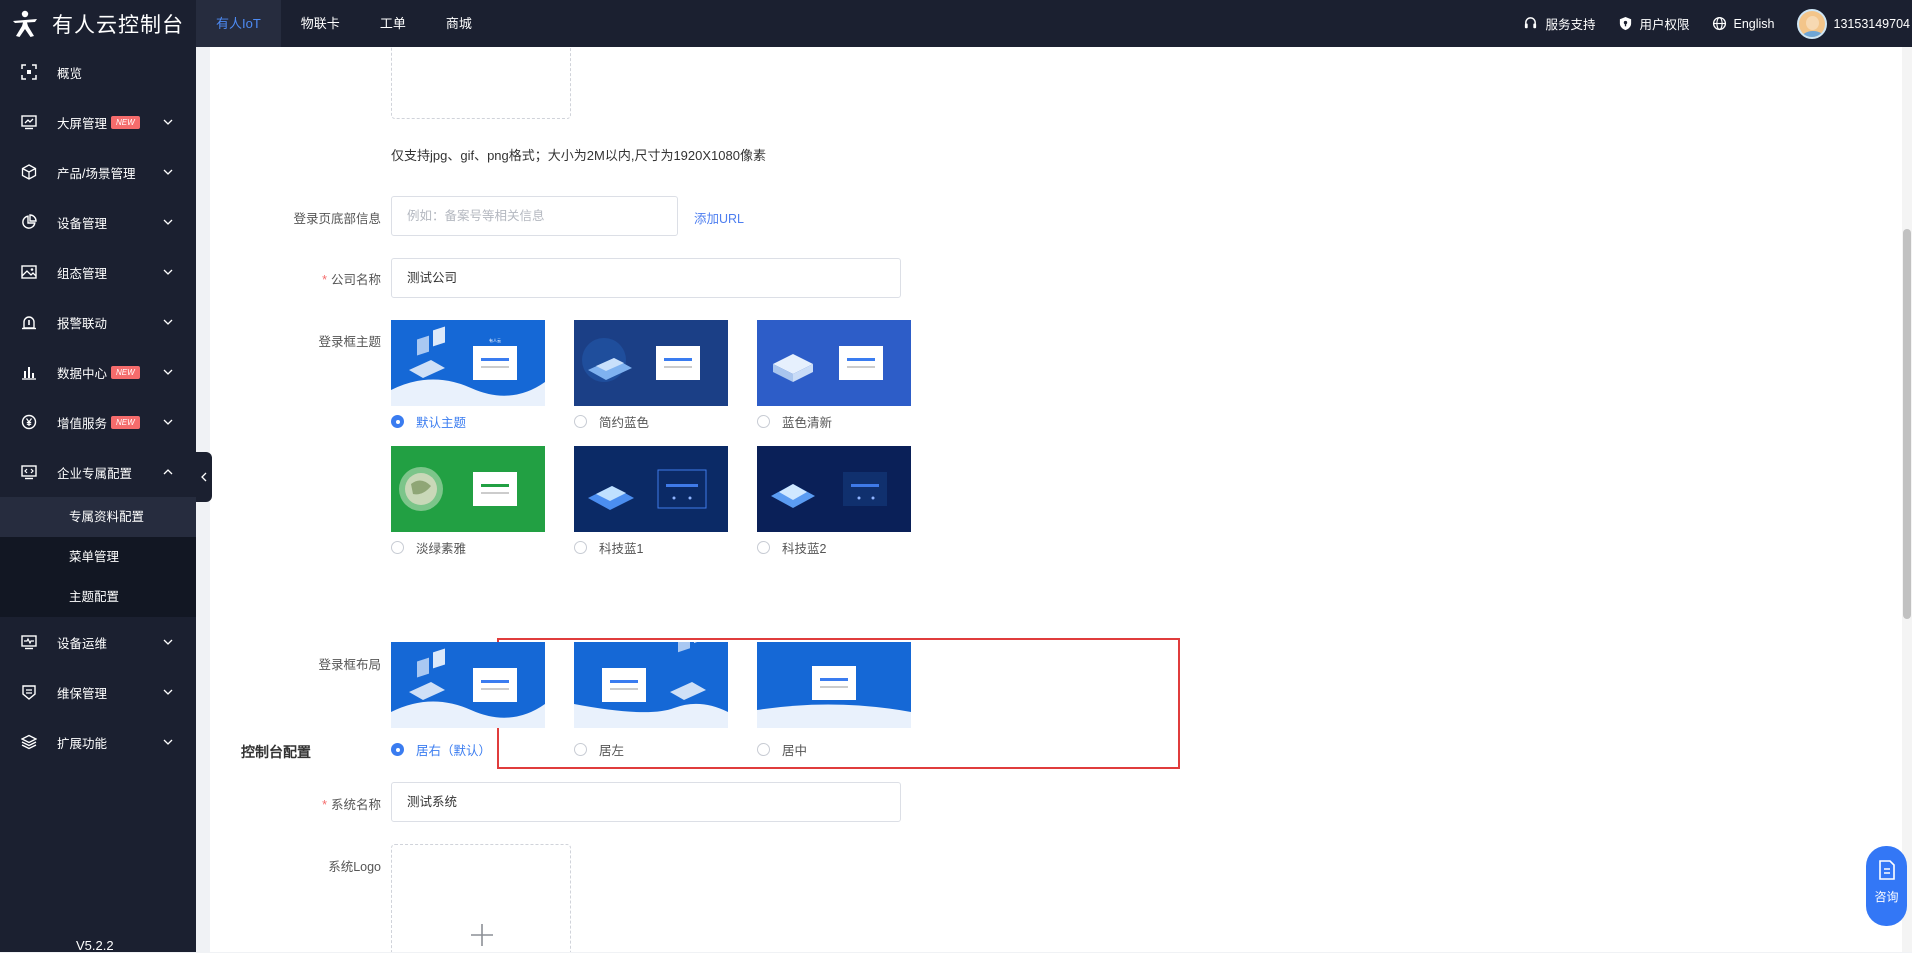 The width and height of the screenshot is (1912, 953). What do you see at coordinates (125, 422) in the screenshot?
I see `new-badge: NEW` at bounding box center [125, 422].